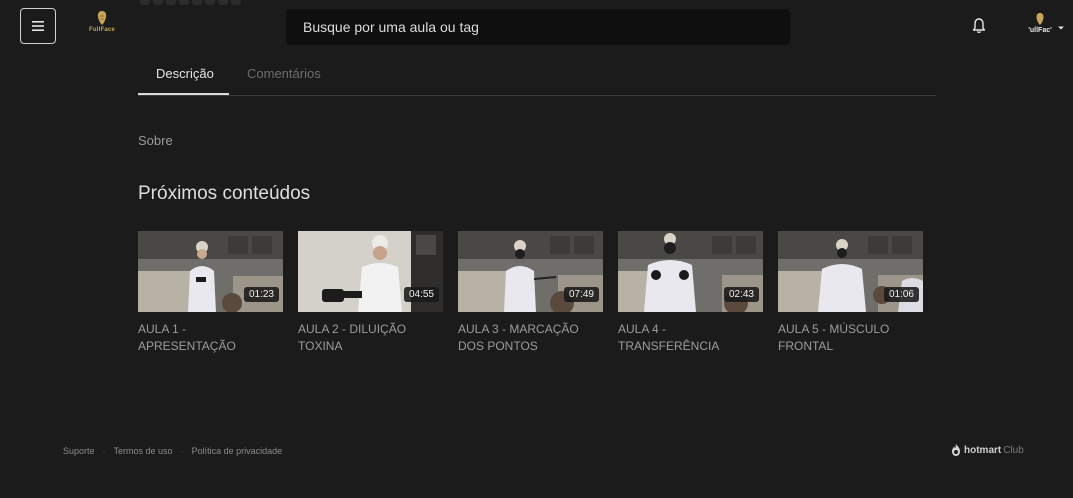 This screenshot has height=498, width=1073. I want to click on active-tab-indicator, so click(183, 94).